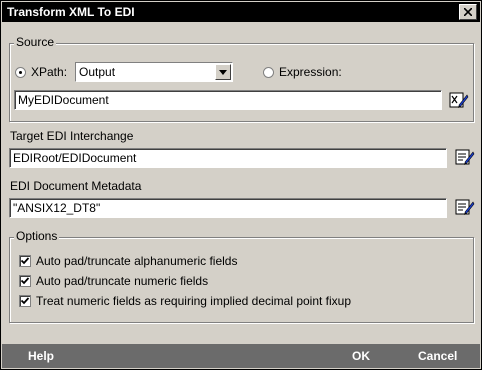 Image resolution: width=482 pixels, height=370 pixels. I want to click on source-edit-button, so click(459, 100).